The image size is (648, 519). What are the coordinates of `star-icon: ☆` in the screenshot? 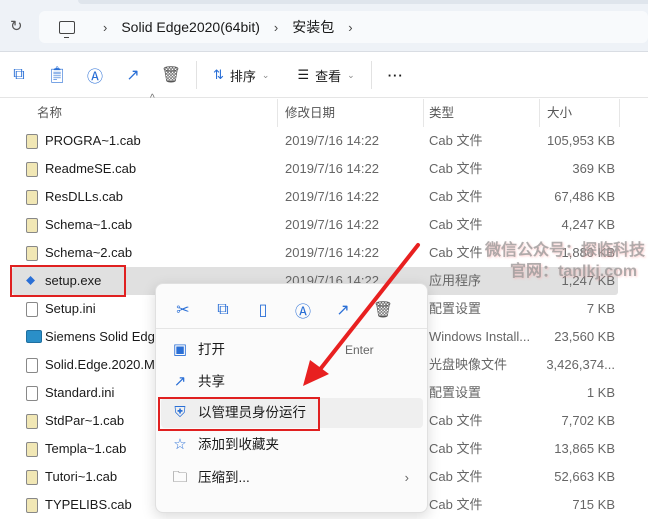 It's located at (180, 444).